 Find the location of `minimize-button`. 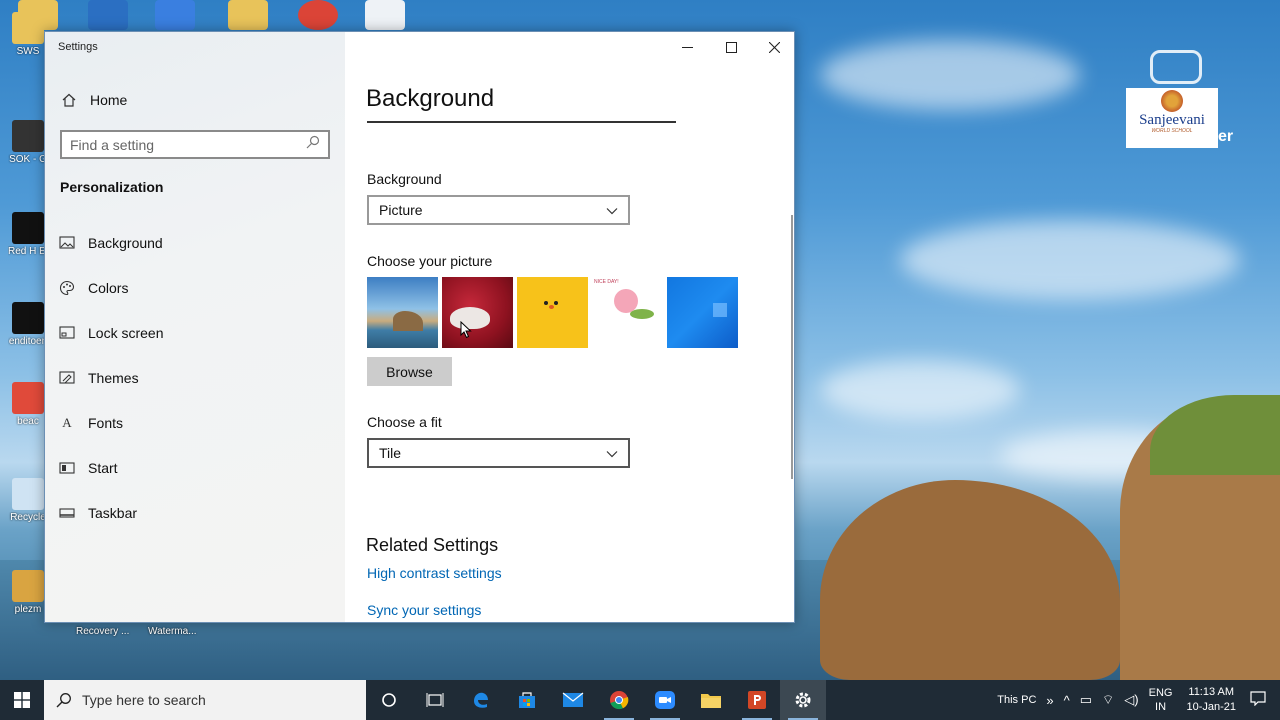

minimize-button is located at coordinates (687, 47).